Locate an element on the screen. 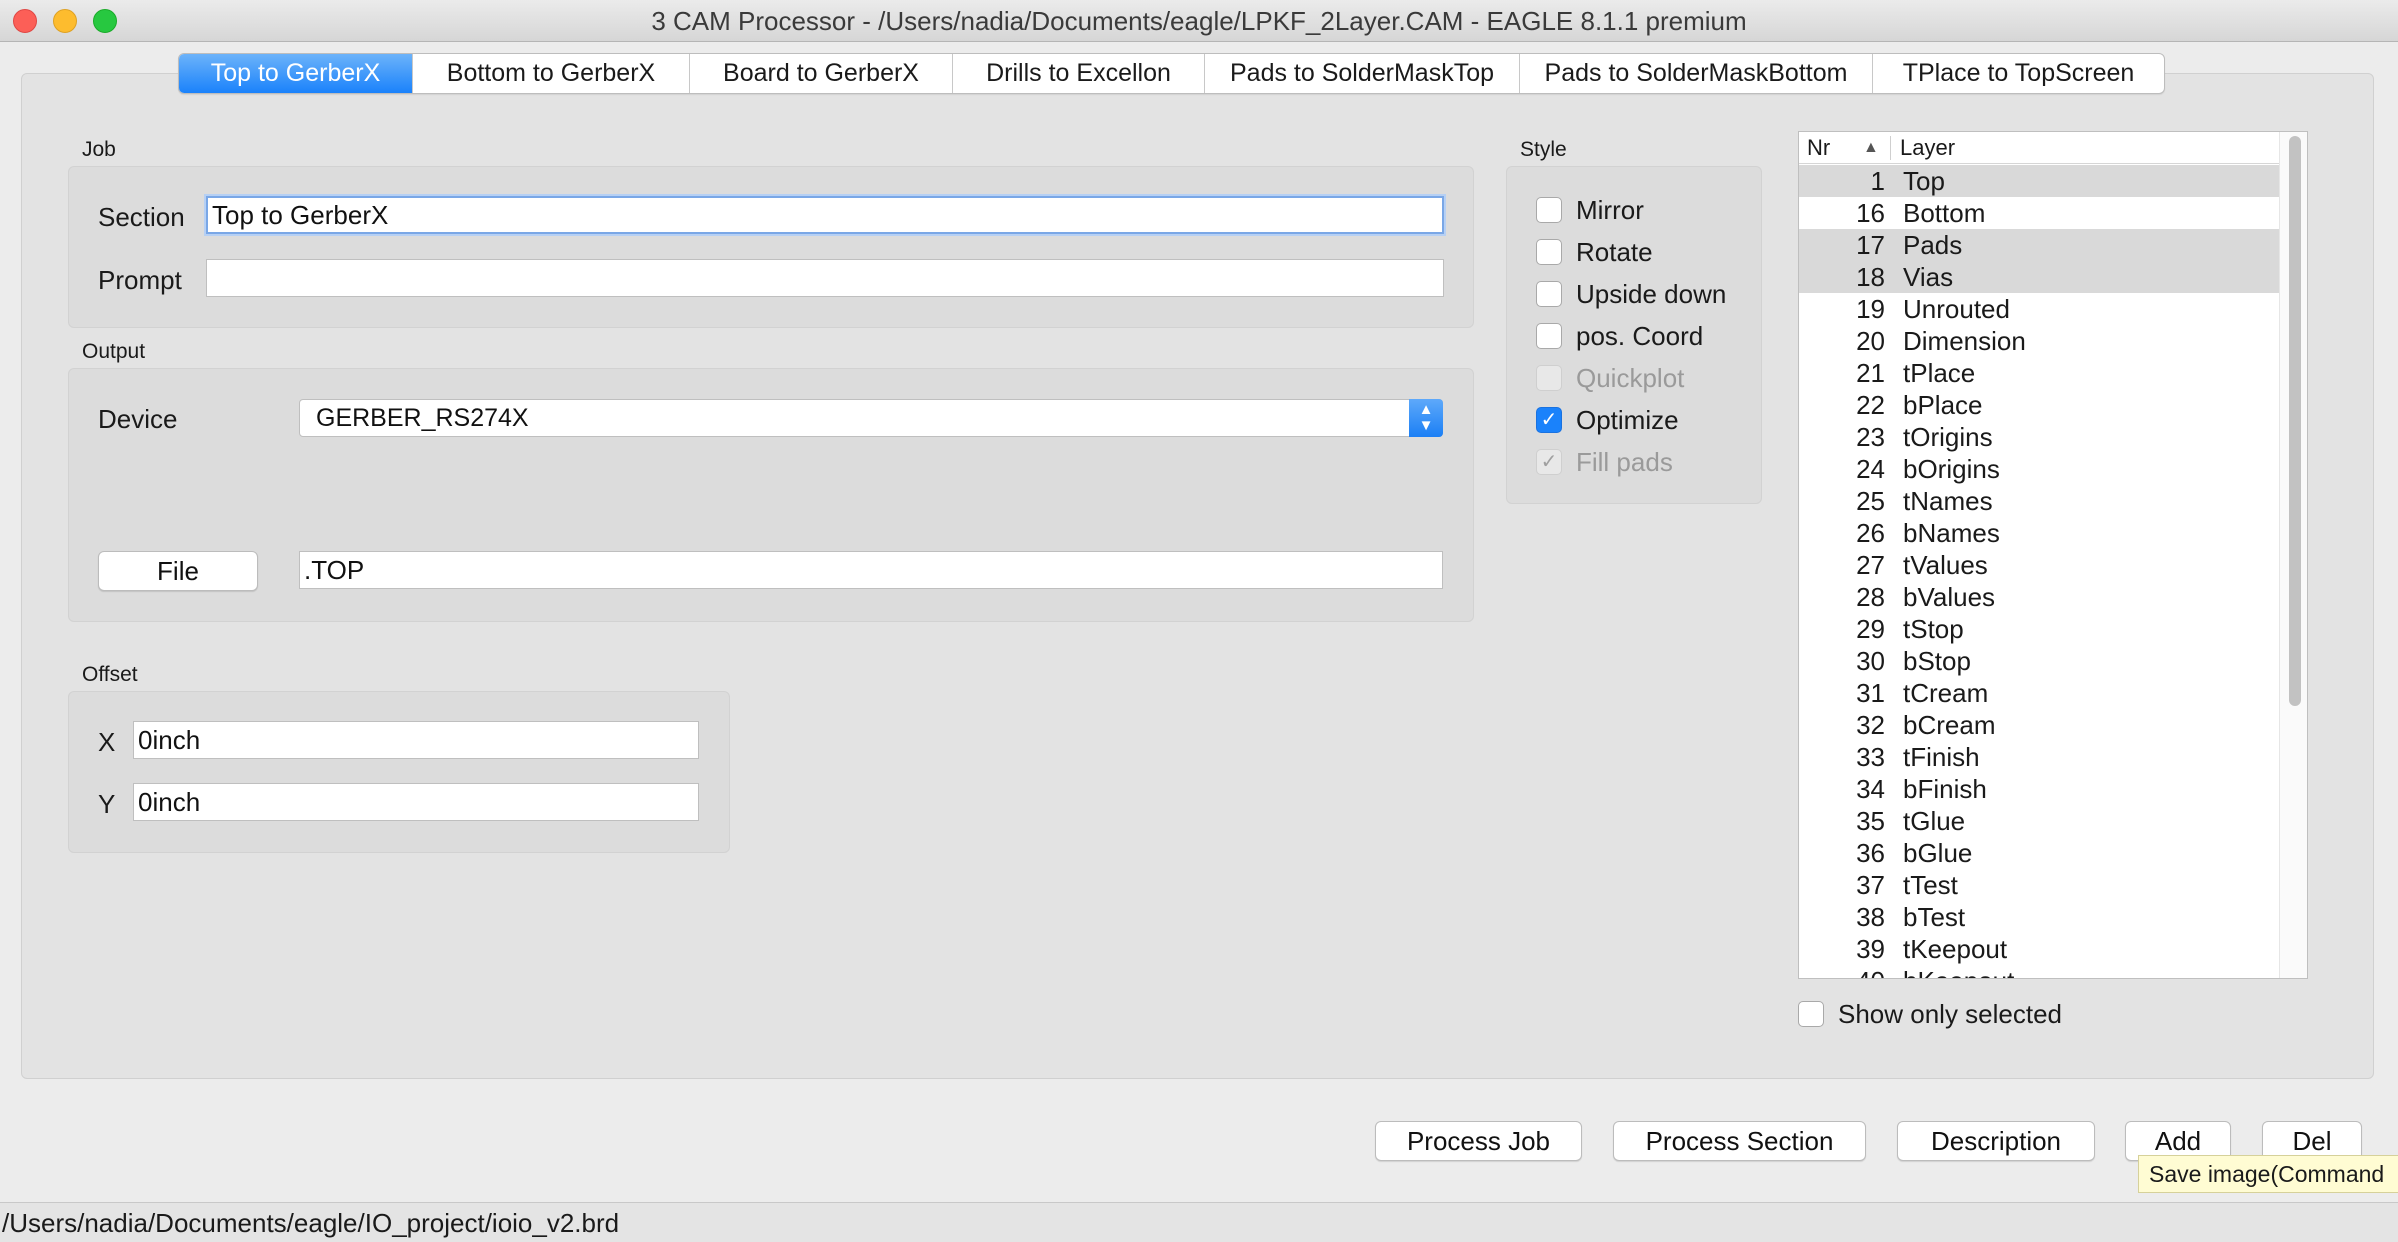  layer-row: 39 tKeepout is located at coordinates (2039, 949).